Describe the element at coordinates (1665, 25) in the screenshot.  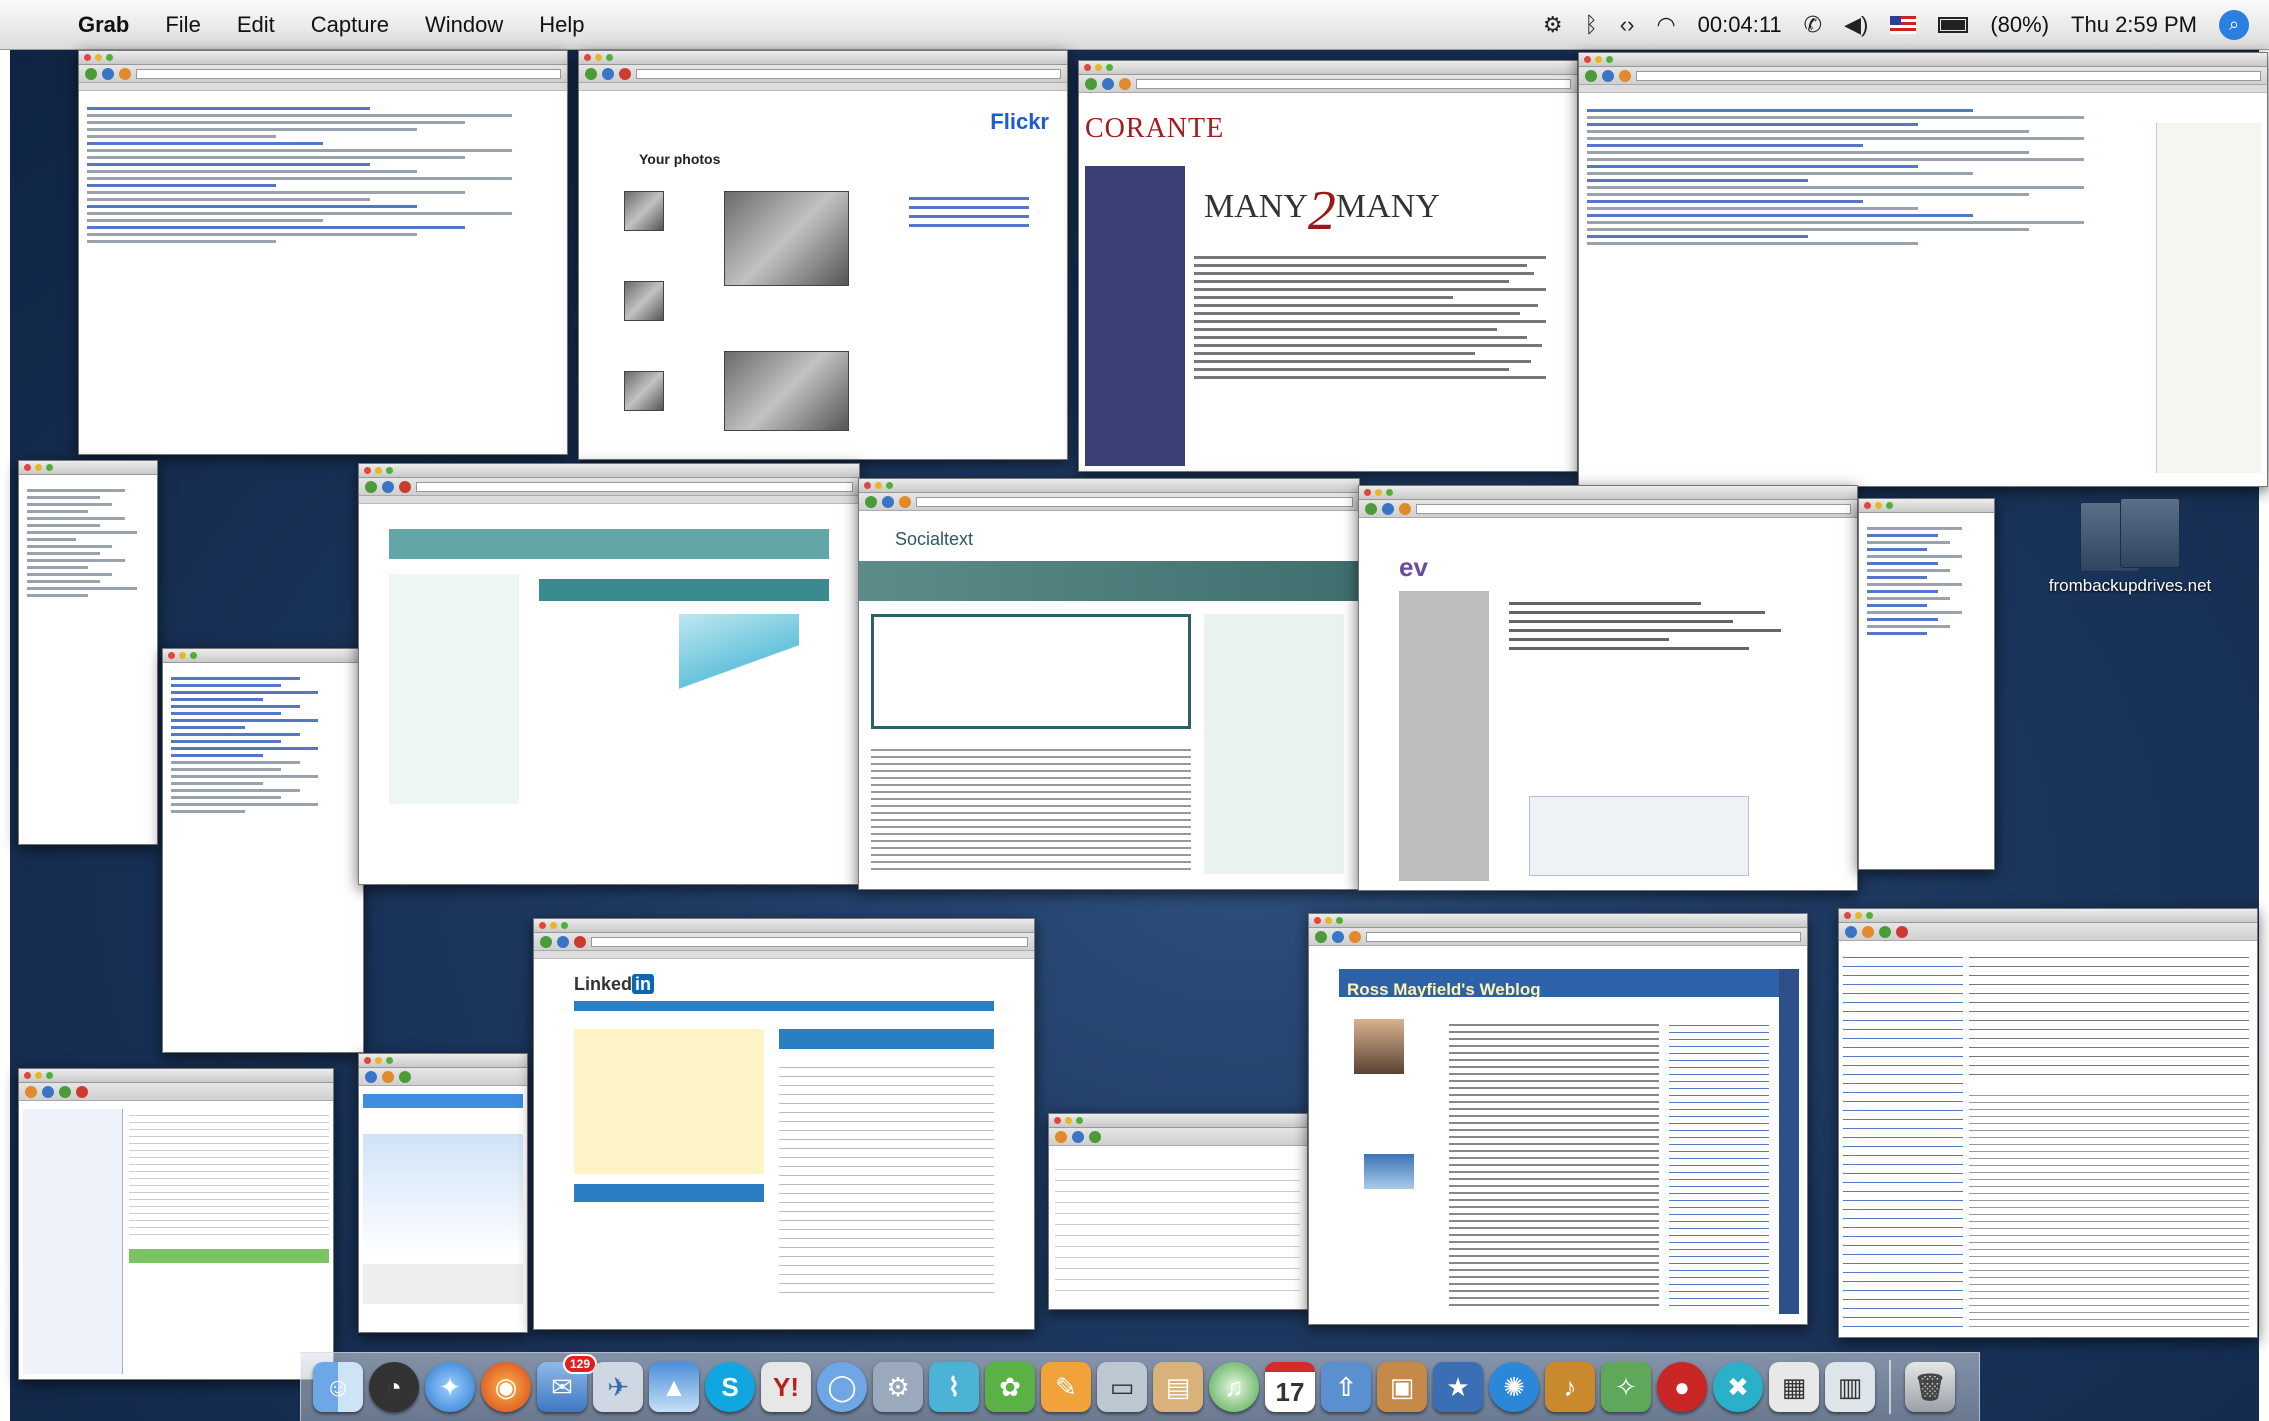
I see `wifi-icon: ◠` at that location.